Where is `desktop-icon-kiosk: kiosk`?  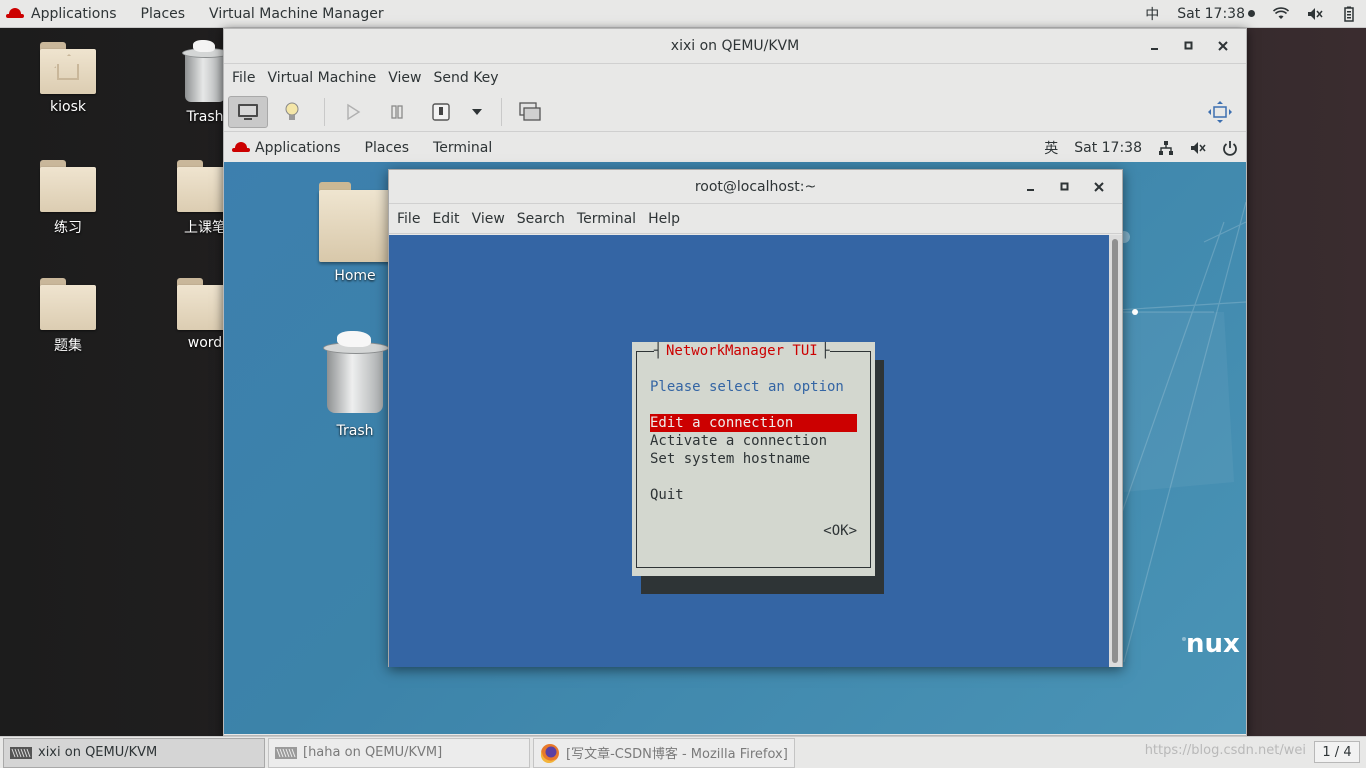
desktop-icon-kiosk: kiosk is located at coordinates (68, 78).